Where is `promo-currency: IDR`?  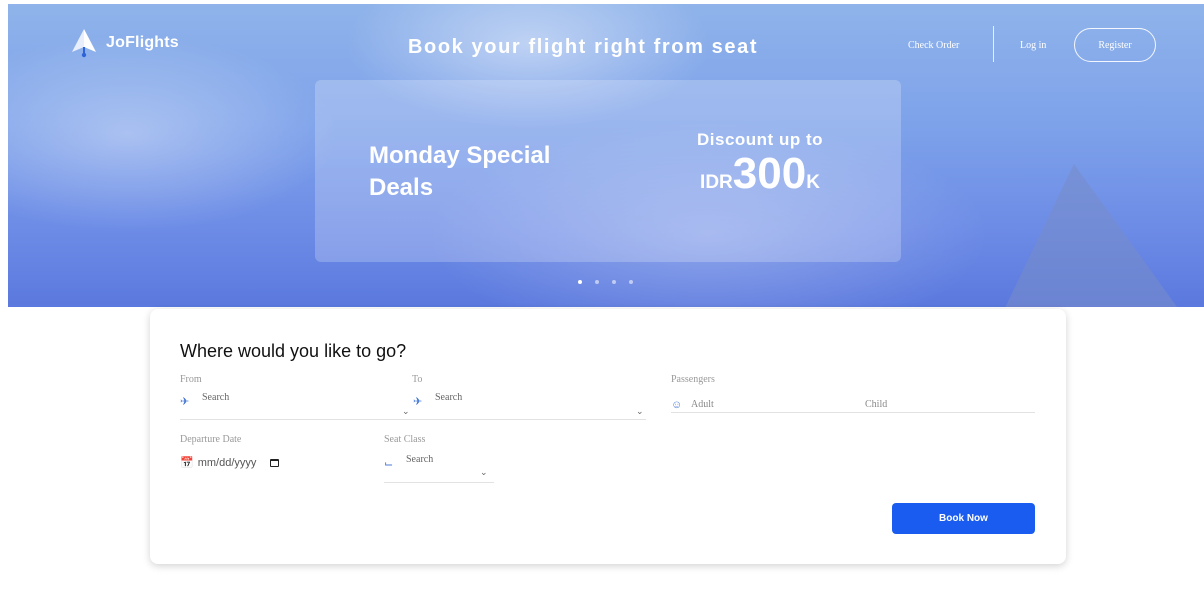
promo-currency: IDR is located at coordinates (716, 182).